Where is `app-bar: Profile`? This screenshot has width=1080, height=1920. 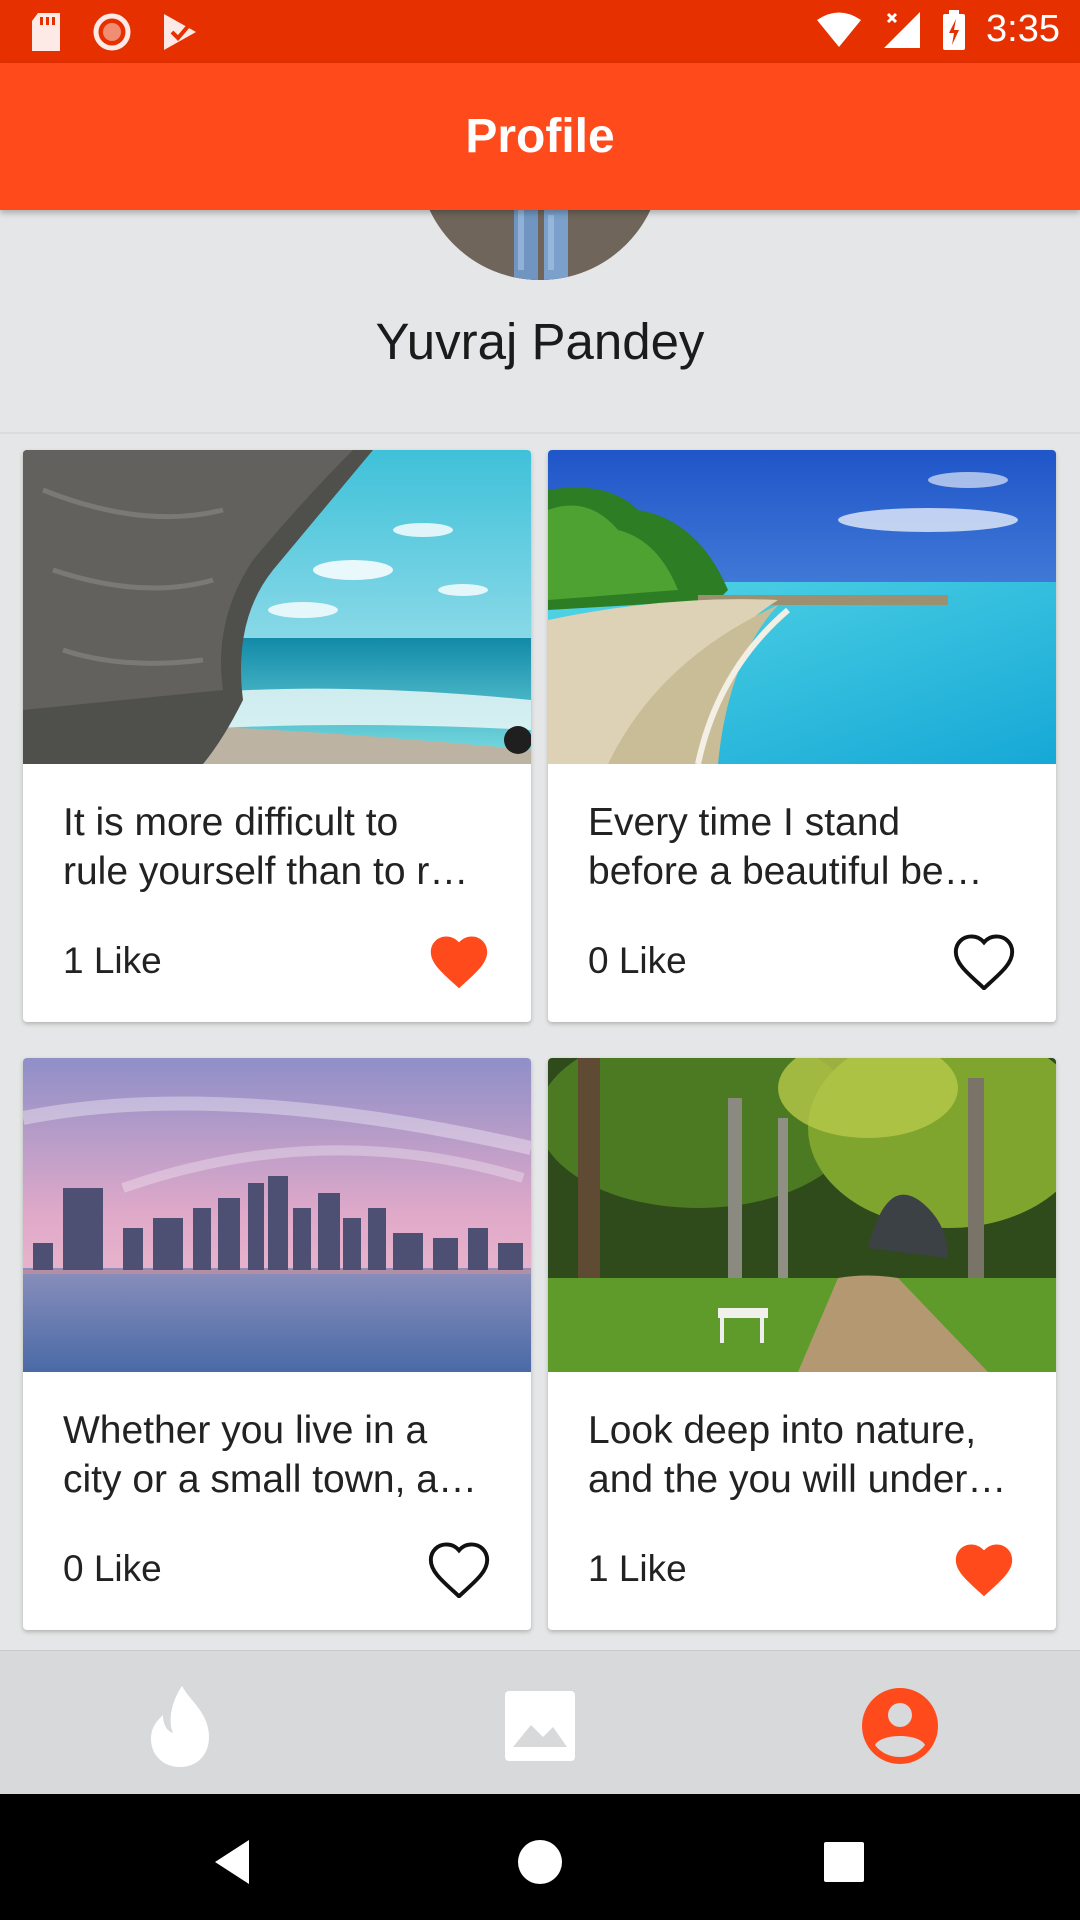
app-bar: Profile is located at coordinates (540, 136).